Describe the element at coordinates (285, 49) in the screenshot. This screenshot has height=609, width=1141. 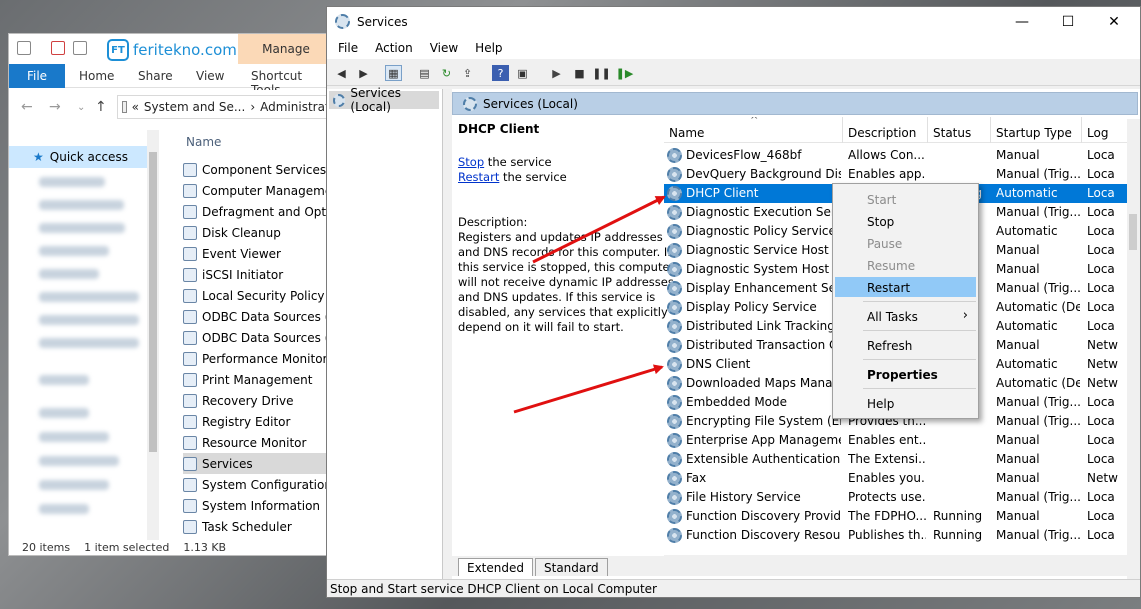
I see `manage-tab: Manage` at that location.